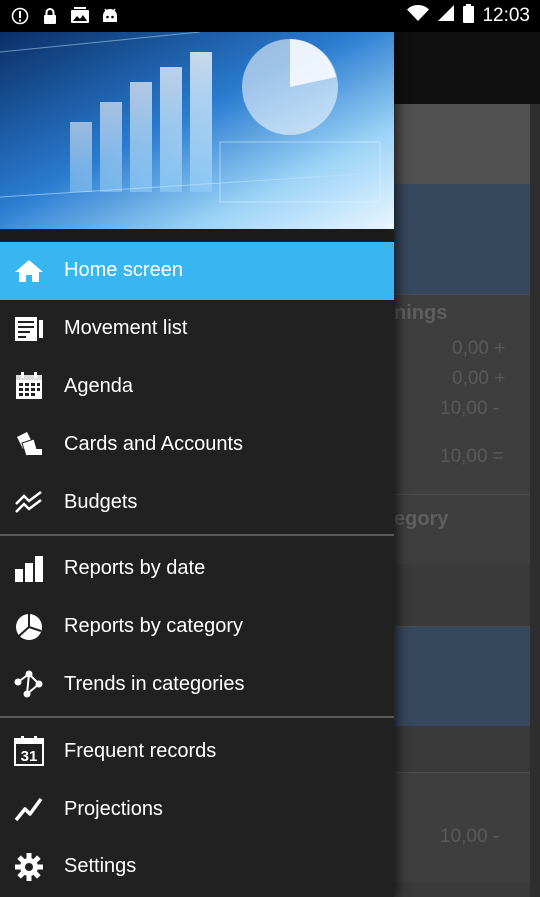 This screenshot has height=897, width=540. I want to click on lock-icon, so click(50, 16).